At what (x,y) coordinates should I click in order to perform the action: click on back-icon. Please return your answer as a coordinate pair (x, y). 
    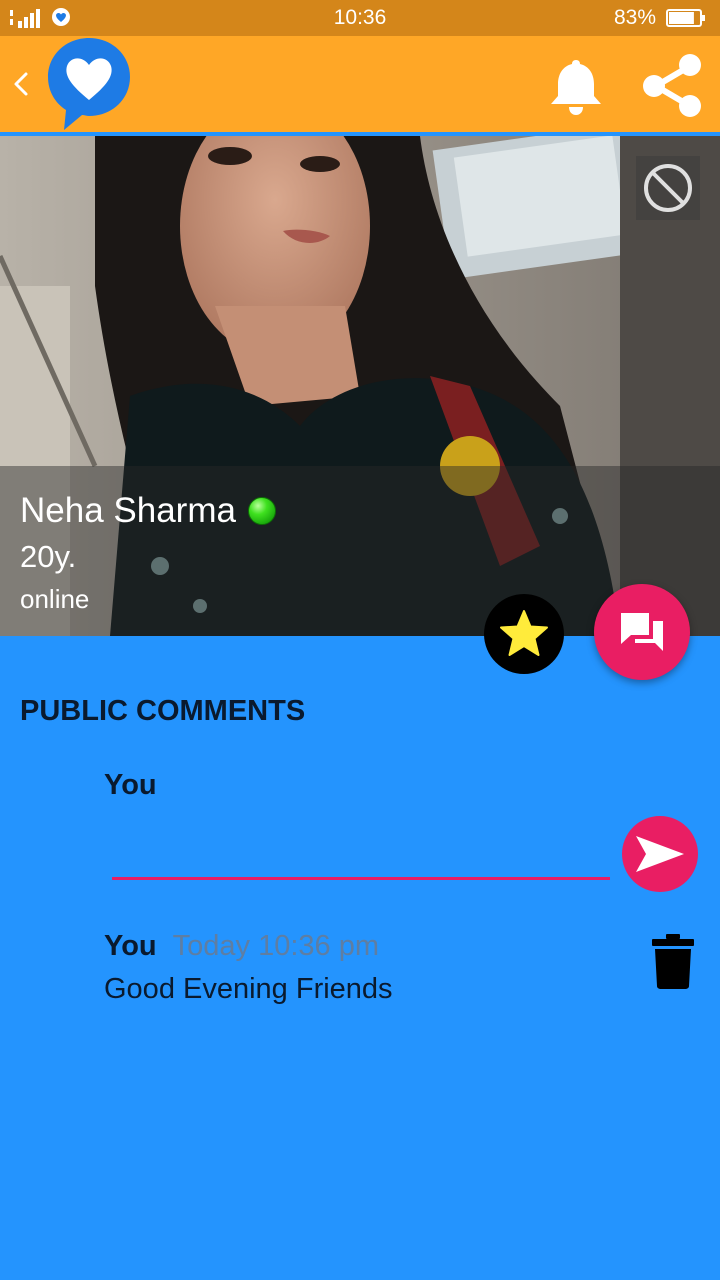
    Looking at the image, I should click on (21, 84).